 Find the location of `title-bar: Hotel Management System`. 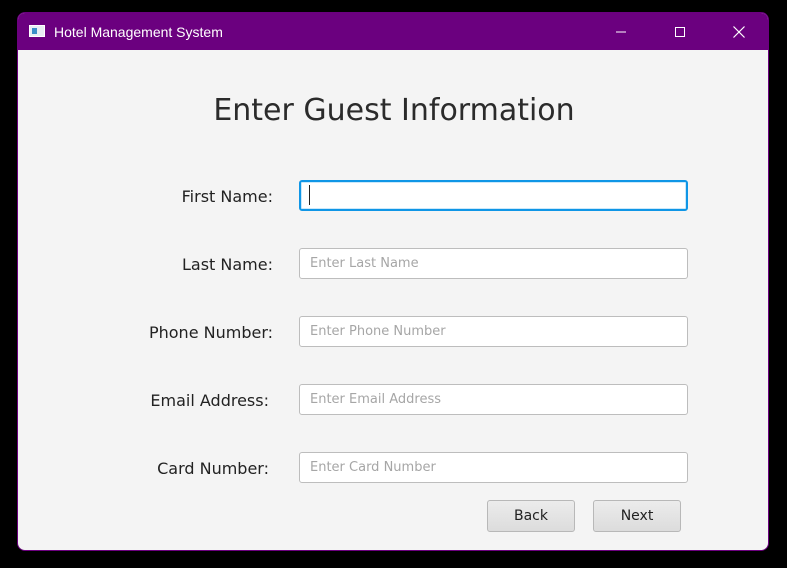

title-bar: Hotel Management System is located at coordinates (393, 31).